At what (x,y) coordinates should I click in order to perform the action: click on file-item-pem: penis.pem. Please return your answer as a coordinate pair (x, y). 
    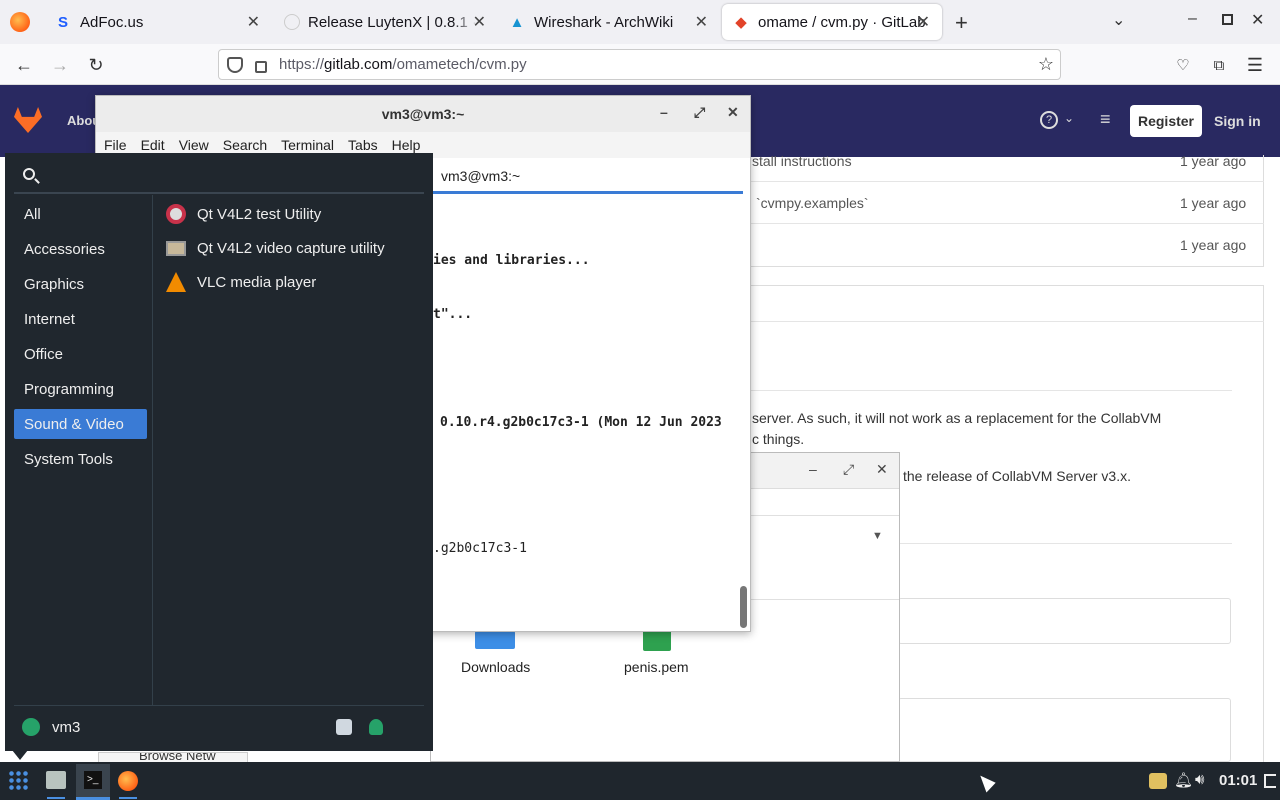
    Looking at the image, I should click on (656, 667).